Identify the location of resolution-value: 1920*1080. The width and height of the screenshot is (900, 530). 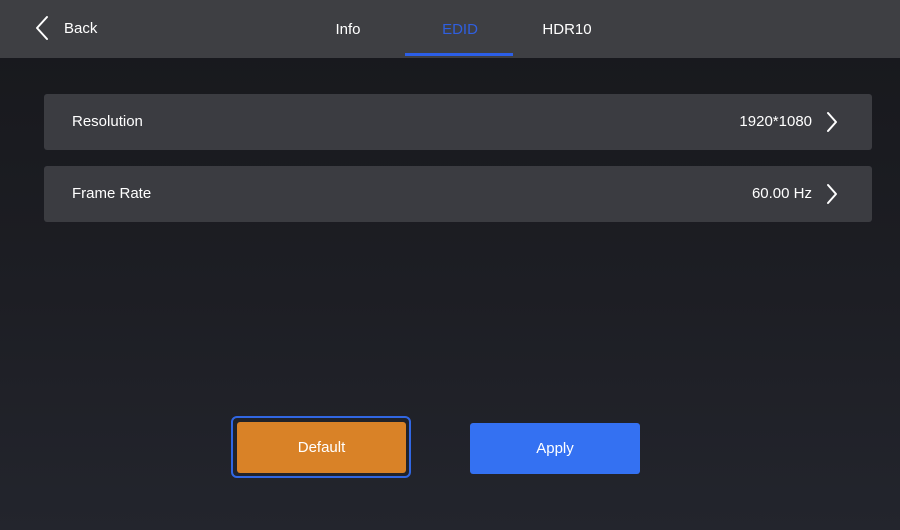
(775, 121).